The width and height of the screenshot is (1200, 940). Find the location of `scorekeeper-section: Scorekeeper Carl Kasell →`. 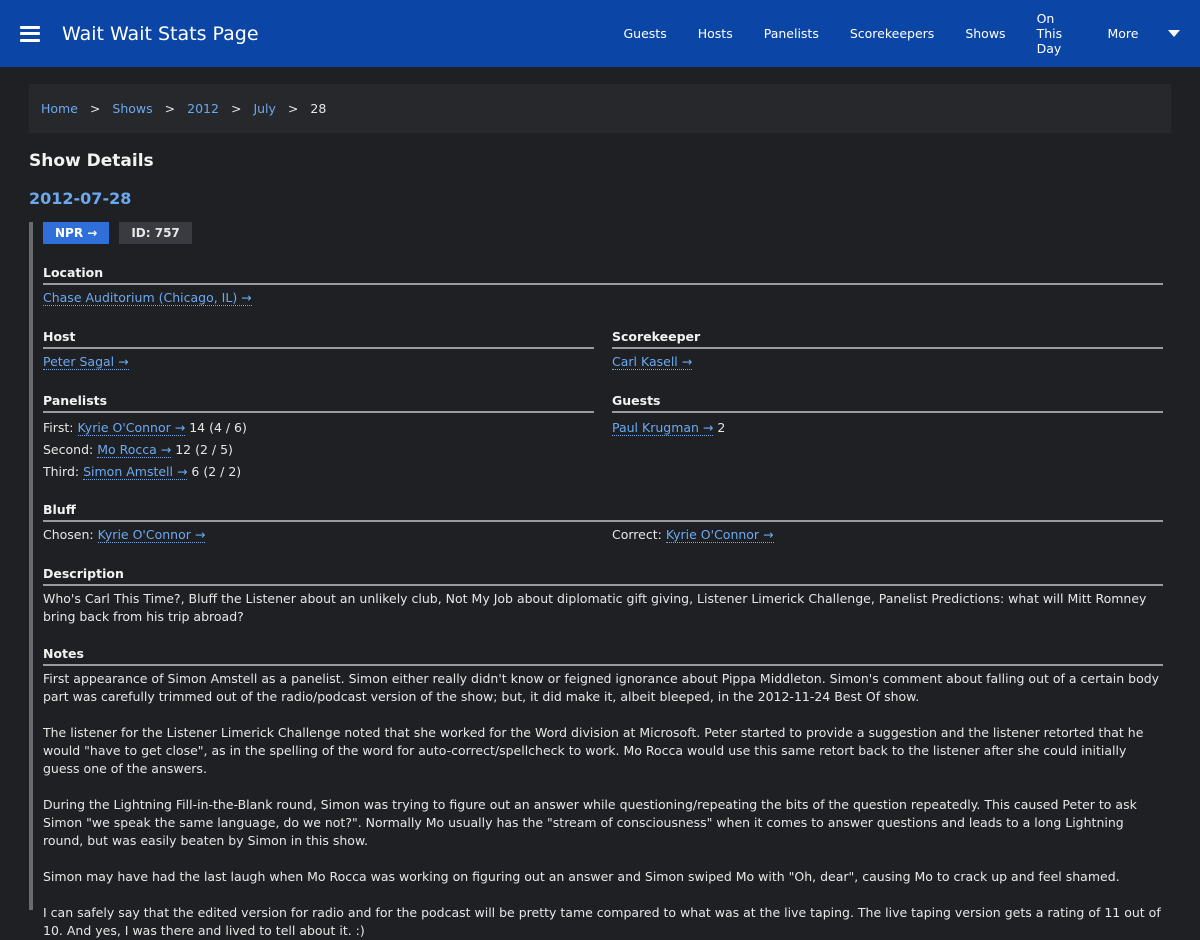

scorekeeper-section: Scorekeeper Carl Kasell → is located at coordinates (887, 350).